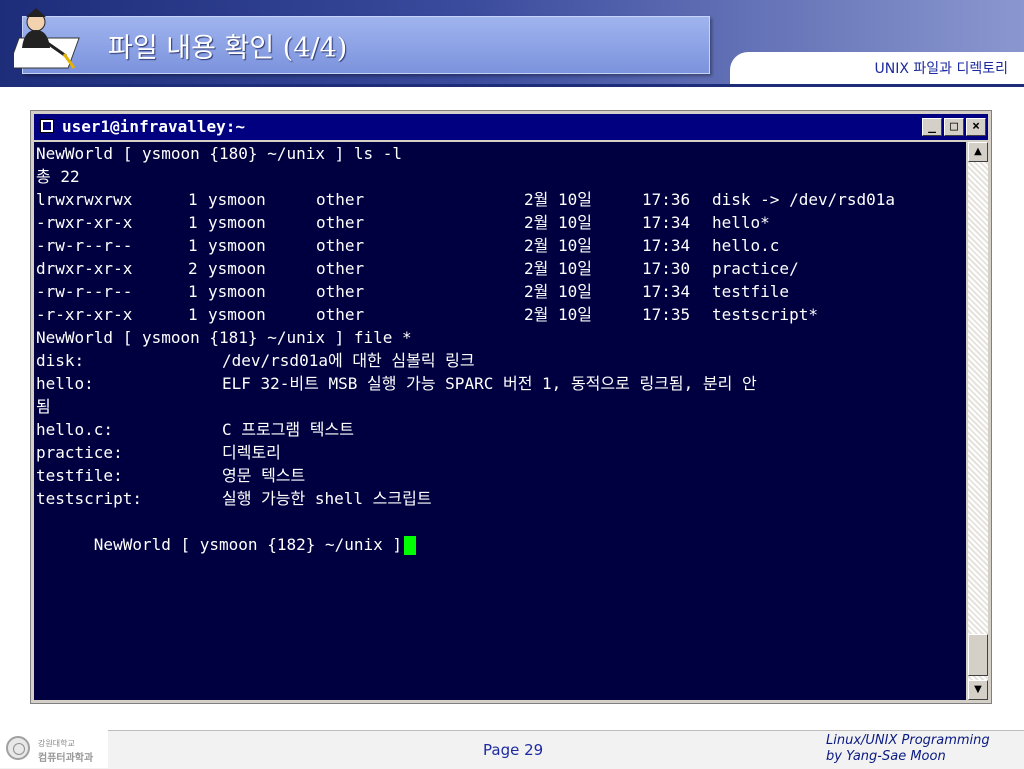 The height and width of the screenshot is (769, 1024). Describe the element at coordinates (288, 429) in the screenshot. I see `file-type: C 프로그램 텍스트` at that location.